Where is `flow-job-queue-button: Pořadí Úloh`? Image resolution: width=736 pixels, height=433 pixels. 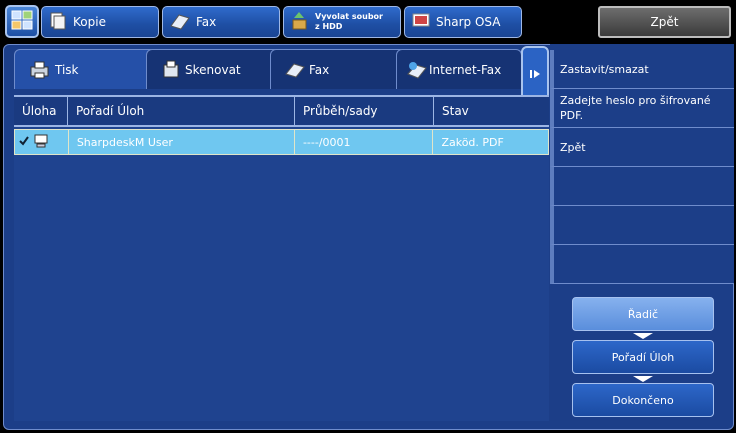
flow-job-queue-button: Pořadí Úloh is located at coordinates (643, 357).